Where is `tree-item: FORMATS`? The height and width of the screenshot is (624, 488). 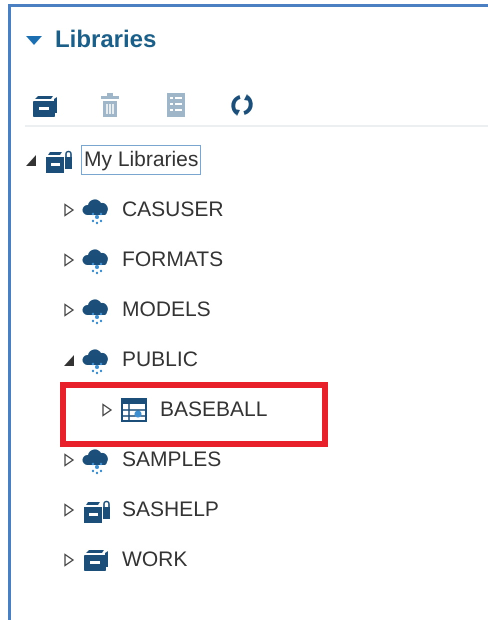
tree-item: FORMATS is located at coordinates (172, 260).